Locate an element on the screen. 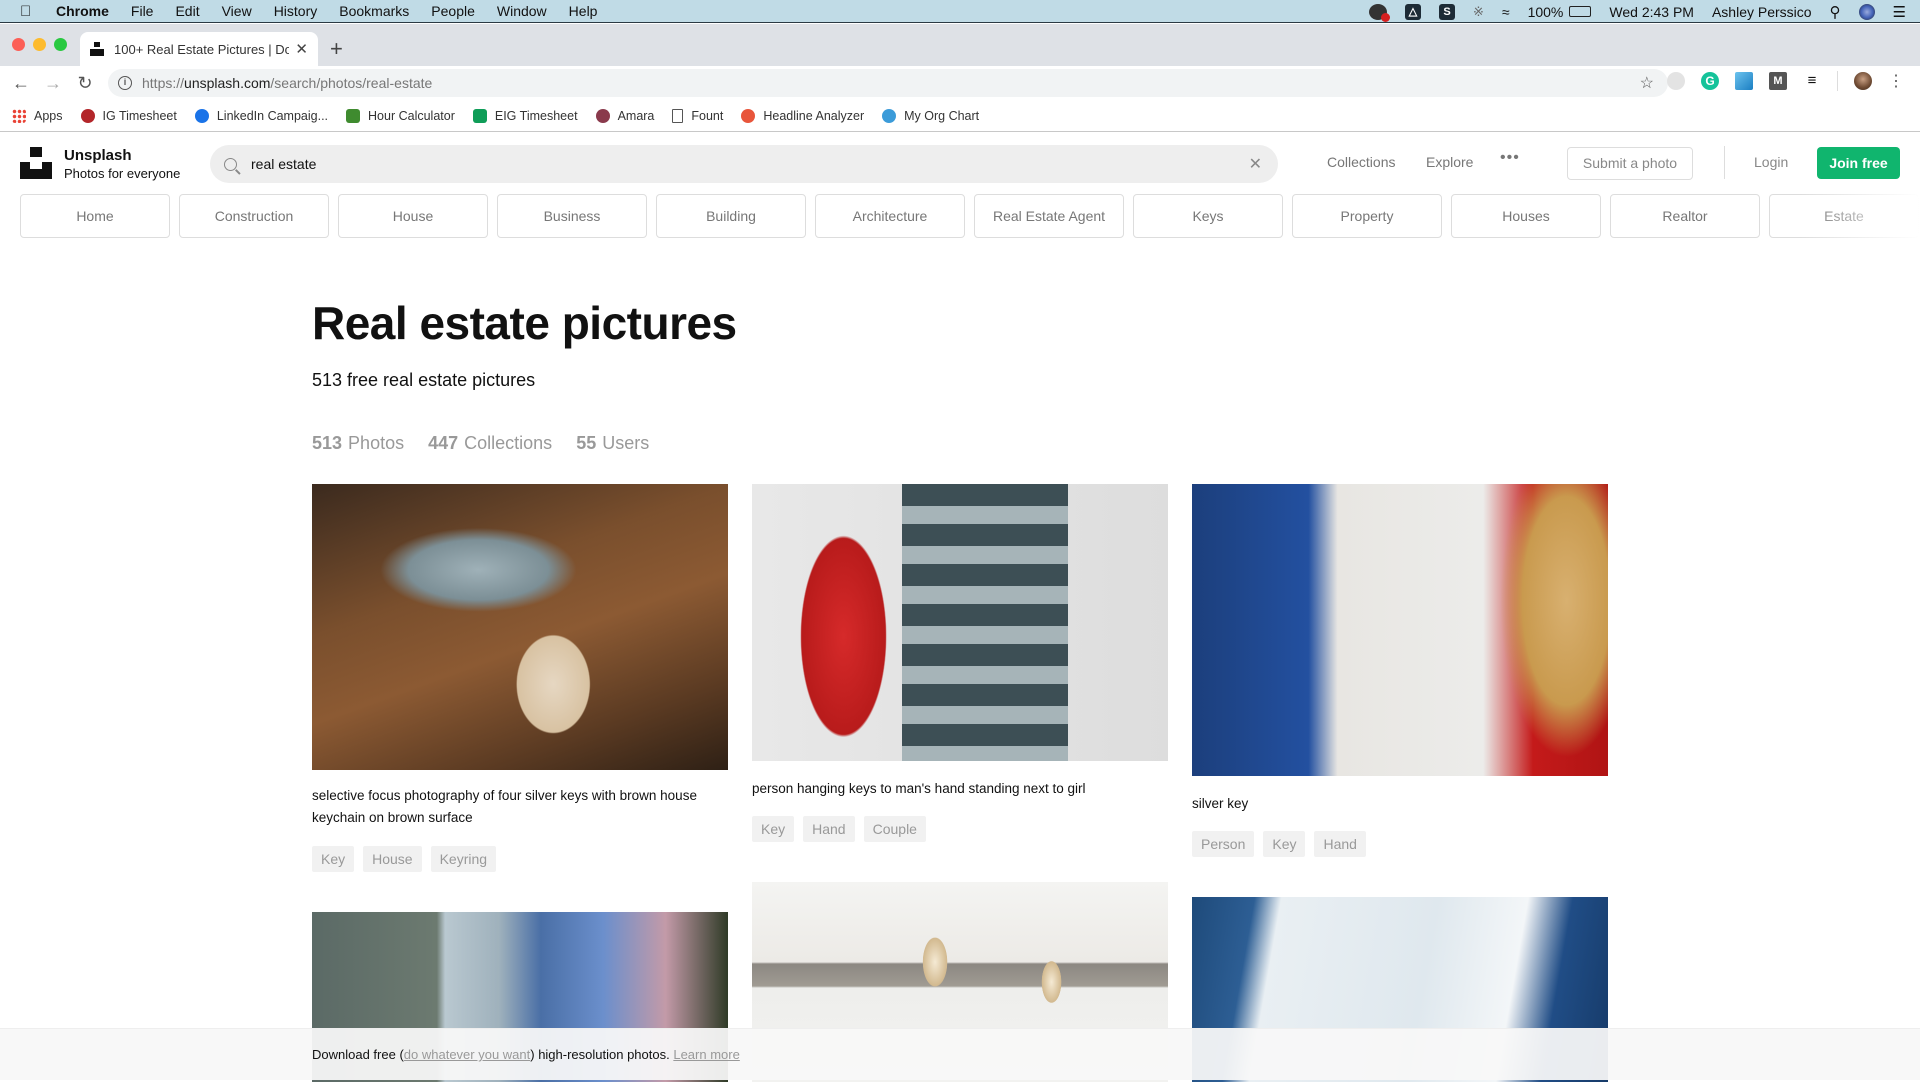 The height and width of the screenshot is (1082, 1920). chrome-menu-icon: ⋮ is located at coordinates (1896, 81).